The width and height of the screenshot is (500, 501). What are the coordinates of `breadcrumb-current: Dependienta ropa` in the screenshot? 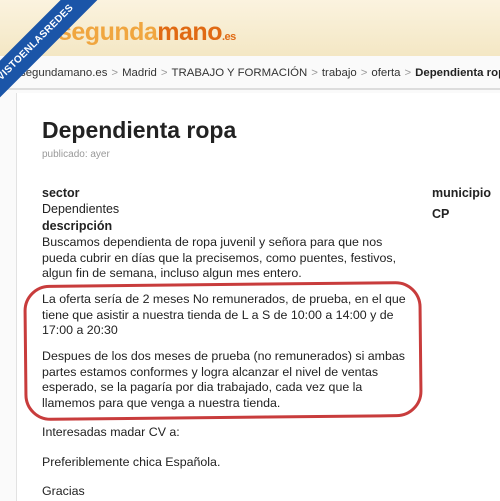 It's located at (457, 73).